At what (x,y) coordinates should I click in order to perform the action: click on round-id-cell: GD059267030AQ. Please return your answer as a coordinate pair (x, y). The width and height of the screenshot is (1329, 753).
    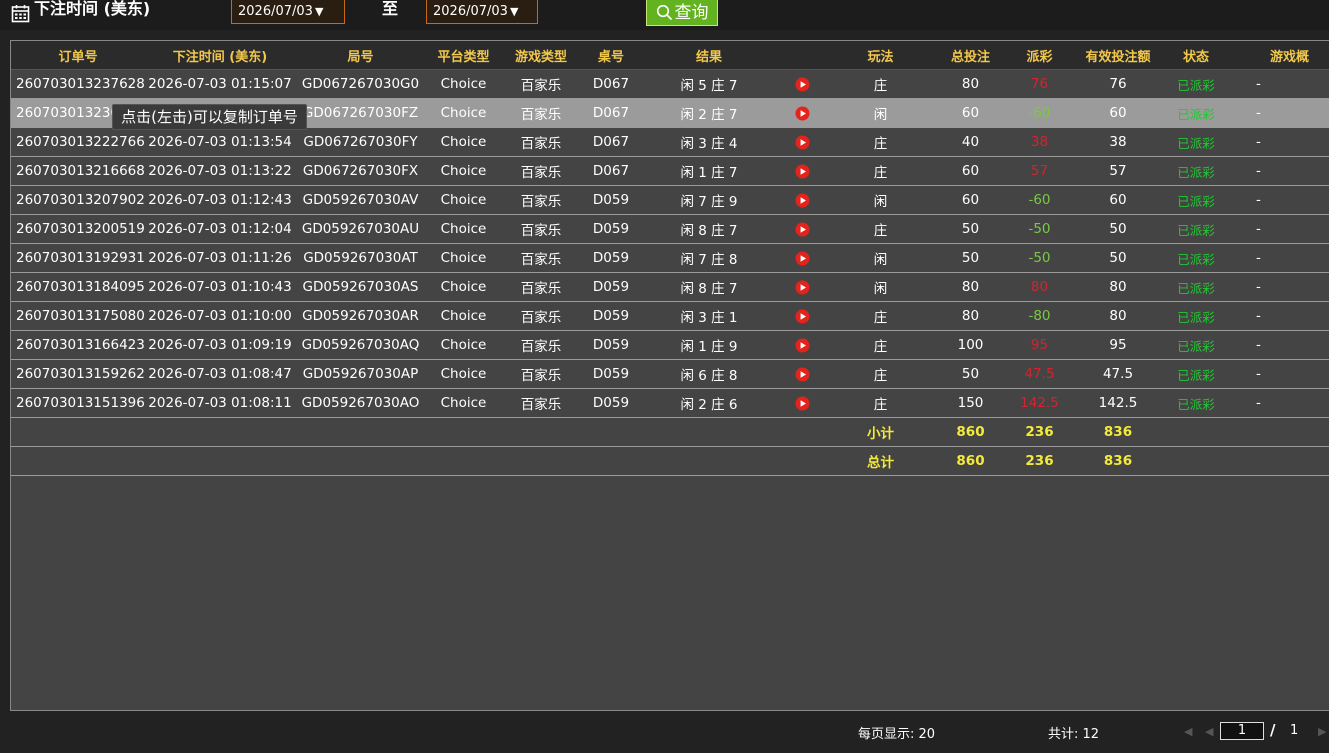
    Looking at the image, I should click on (360, 345).